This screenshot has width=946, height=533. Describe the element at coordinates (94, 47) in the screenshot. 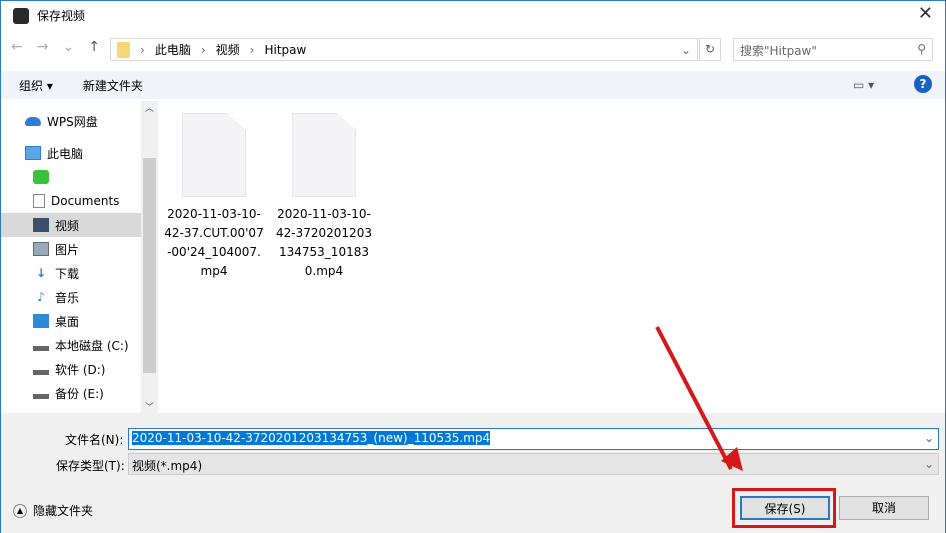

I see `up-button: ↑` at that location.